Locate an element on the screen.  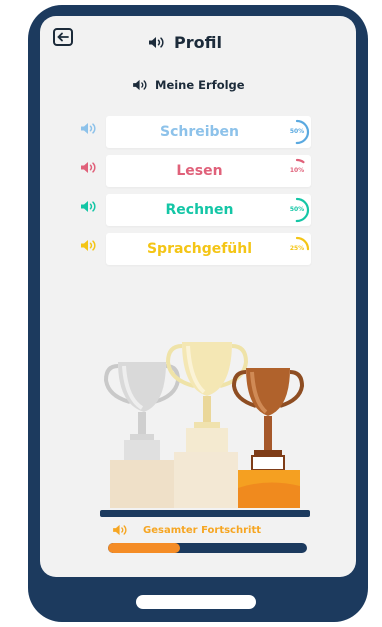
skill-row-sprachgefuehl: Sprachgefühl 25% is located at coordinates (218, 249).